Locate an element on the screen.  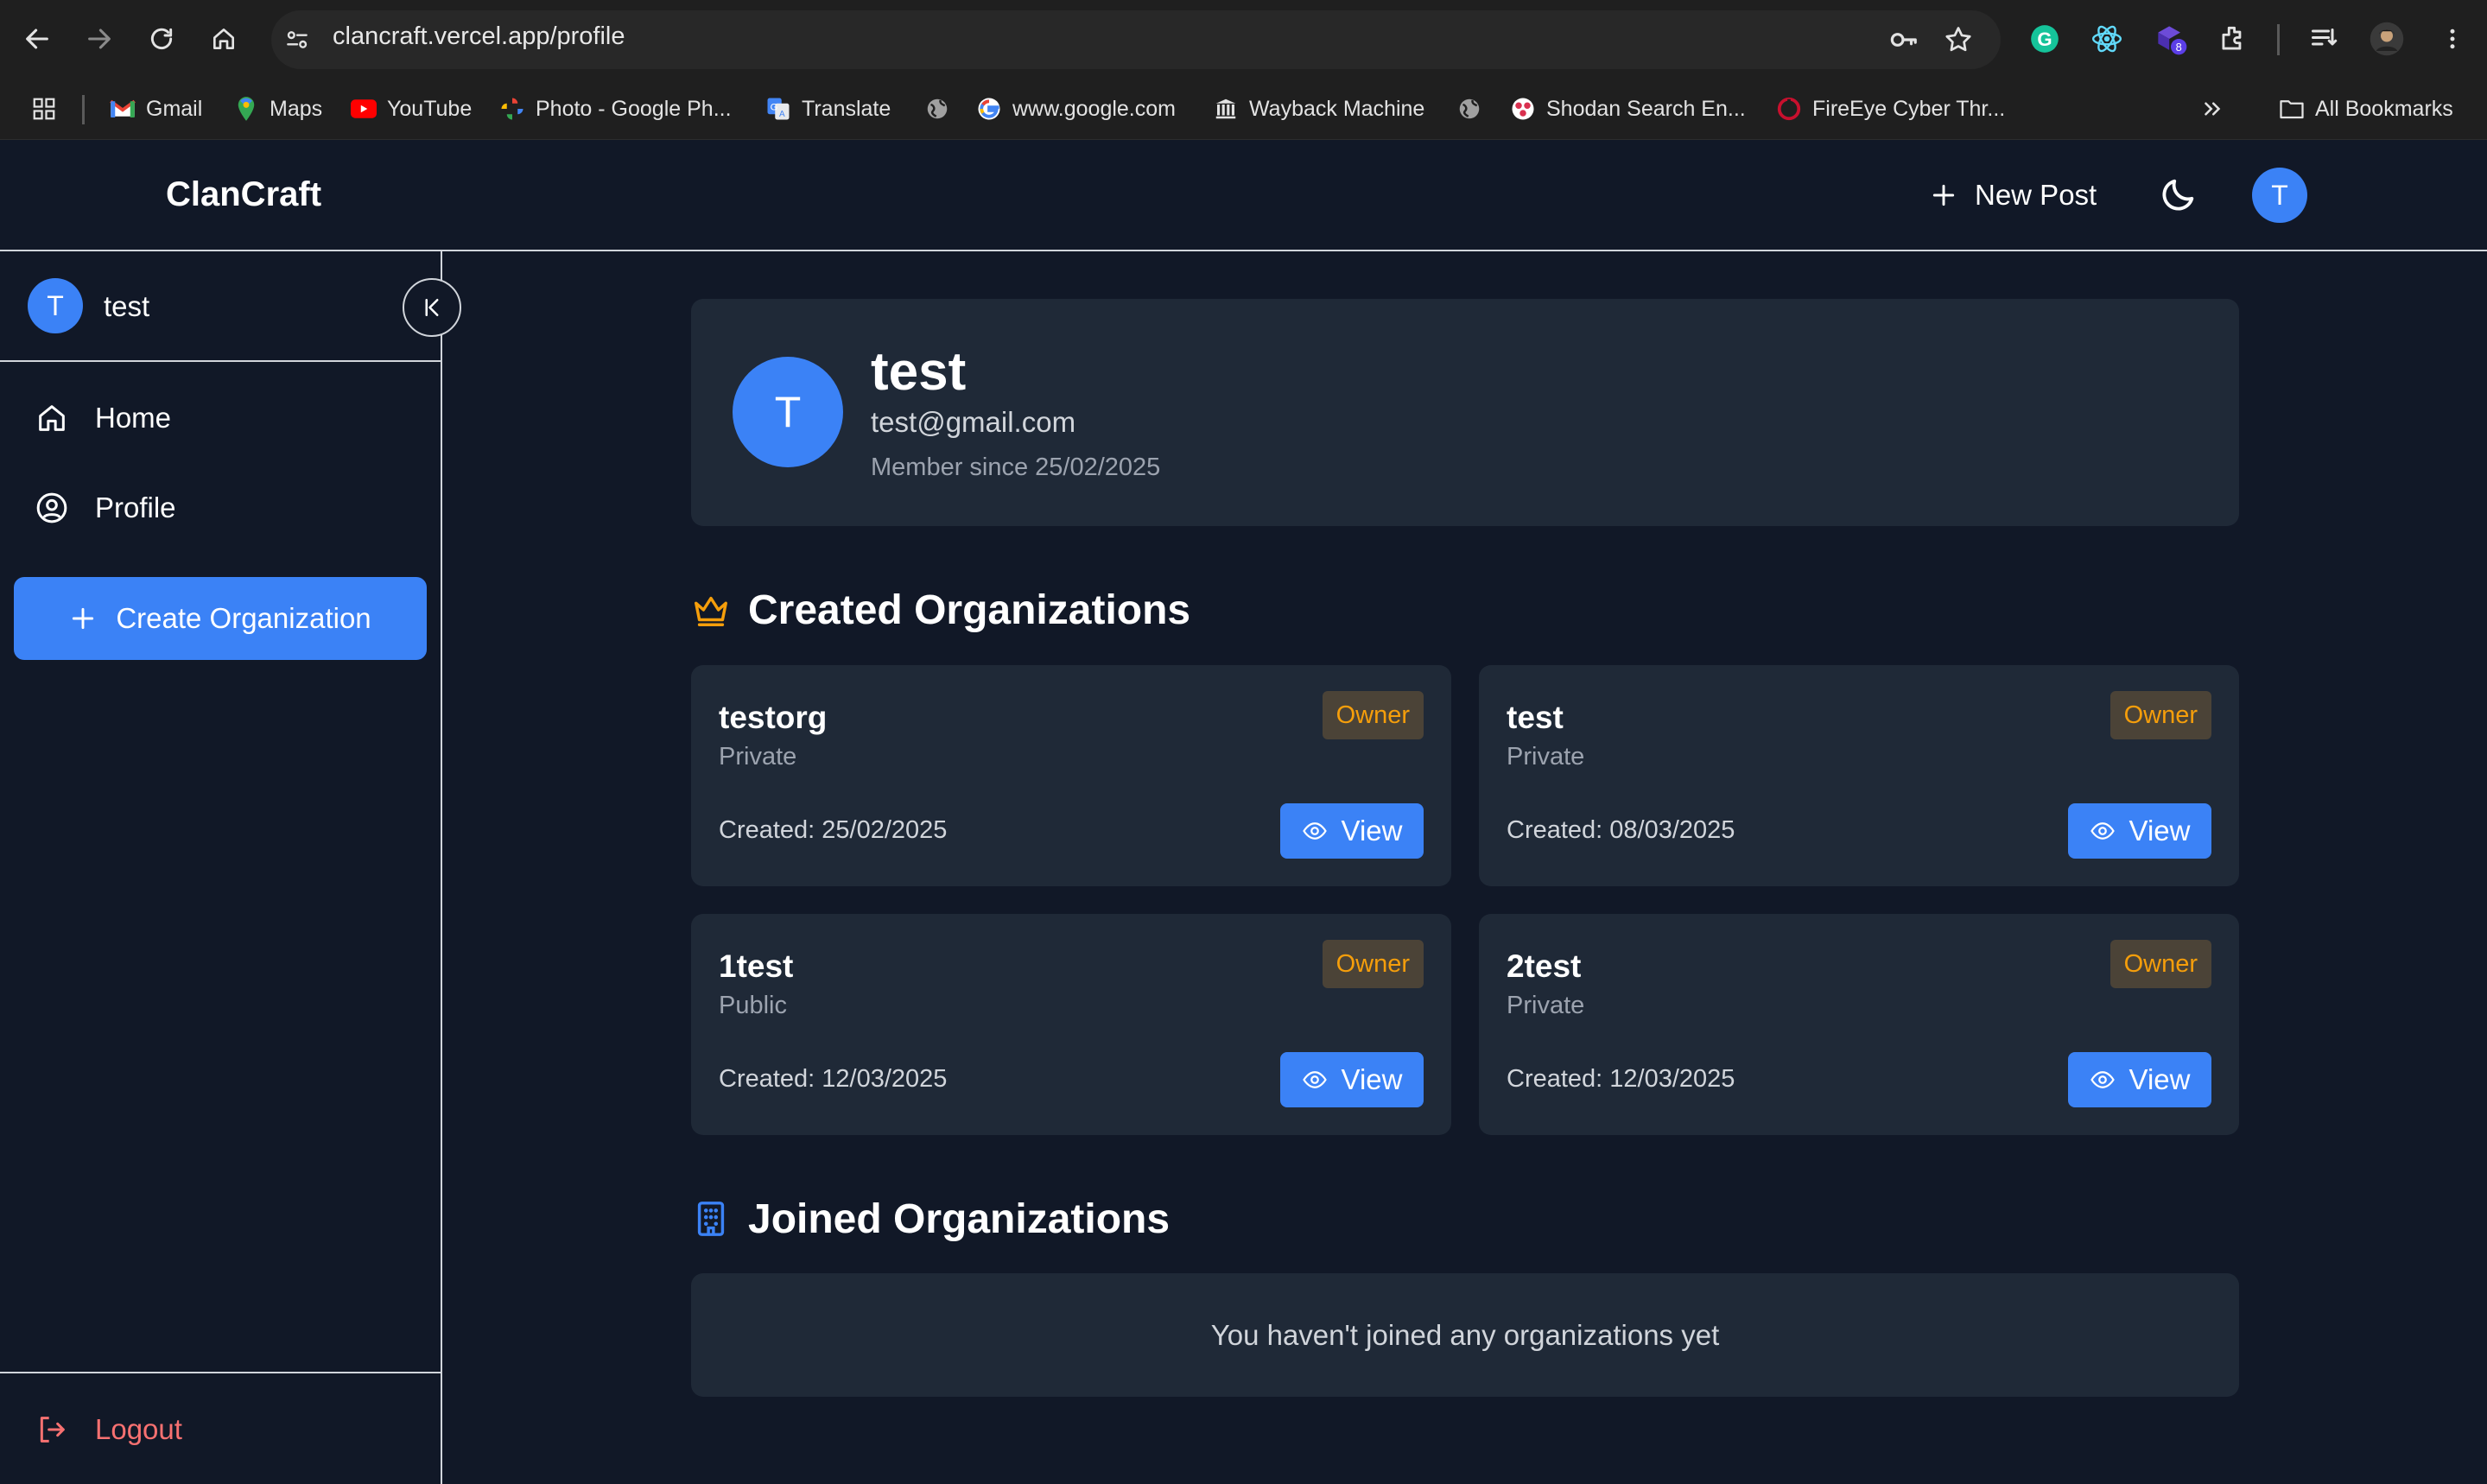
reload-icon is located at coordinates (162, 38).